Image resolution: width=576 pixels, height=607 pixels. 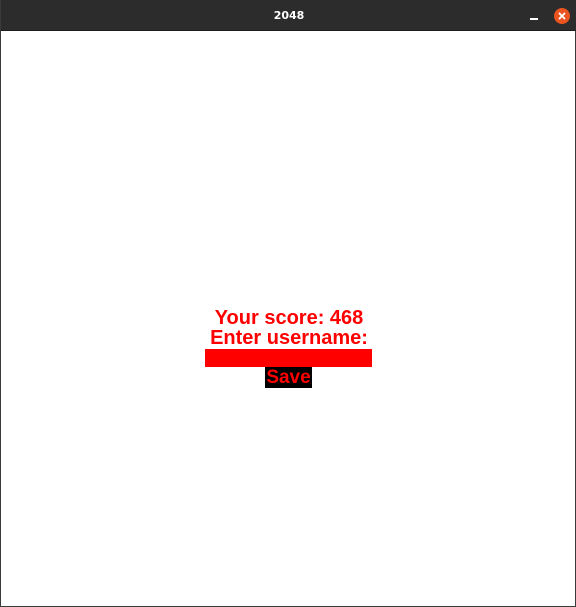 What do you see at coordinates (288, 358) in the screenshot?
I see `username-input` at bounding box center [288, 358].